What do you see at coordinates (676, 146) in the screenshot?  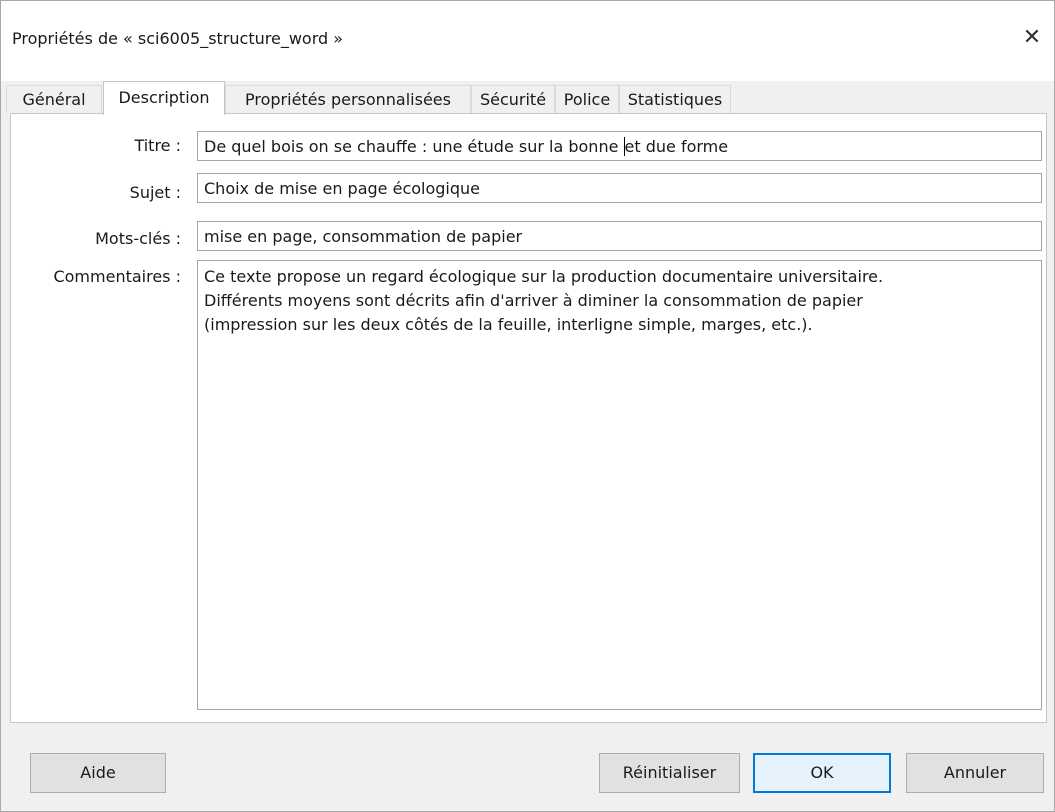 I see `title-text-after: et due forme` at bounding box center [676, 146].